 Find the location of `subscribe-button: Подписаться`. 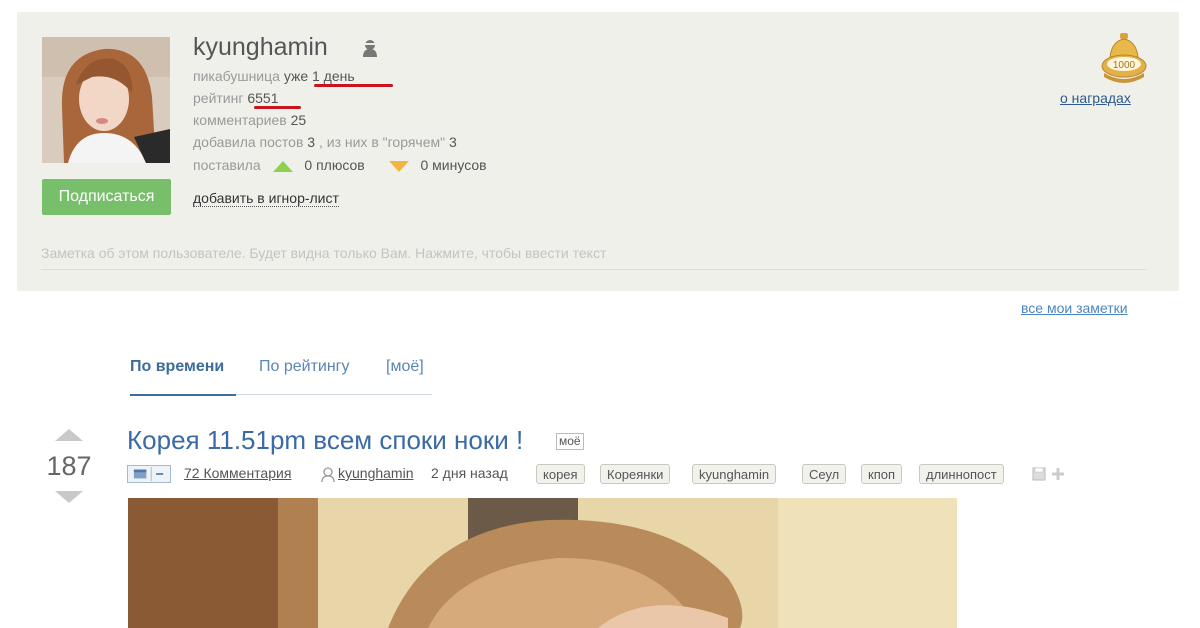

subscribe-button: Подписаться is located at coordinates (106, 197).